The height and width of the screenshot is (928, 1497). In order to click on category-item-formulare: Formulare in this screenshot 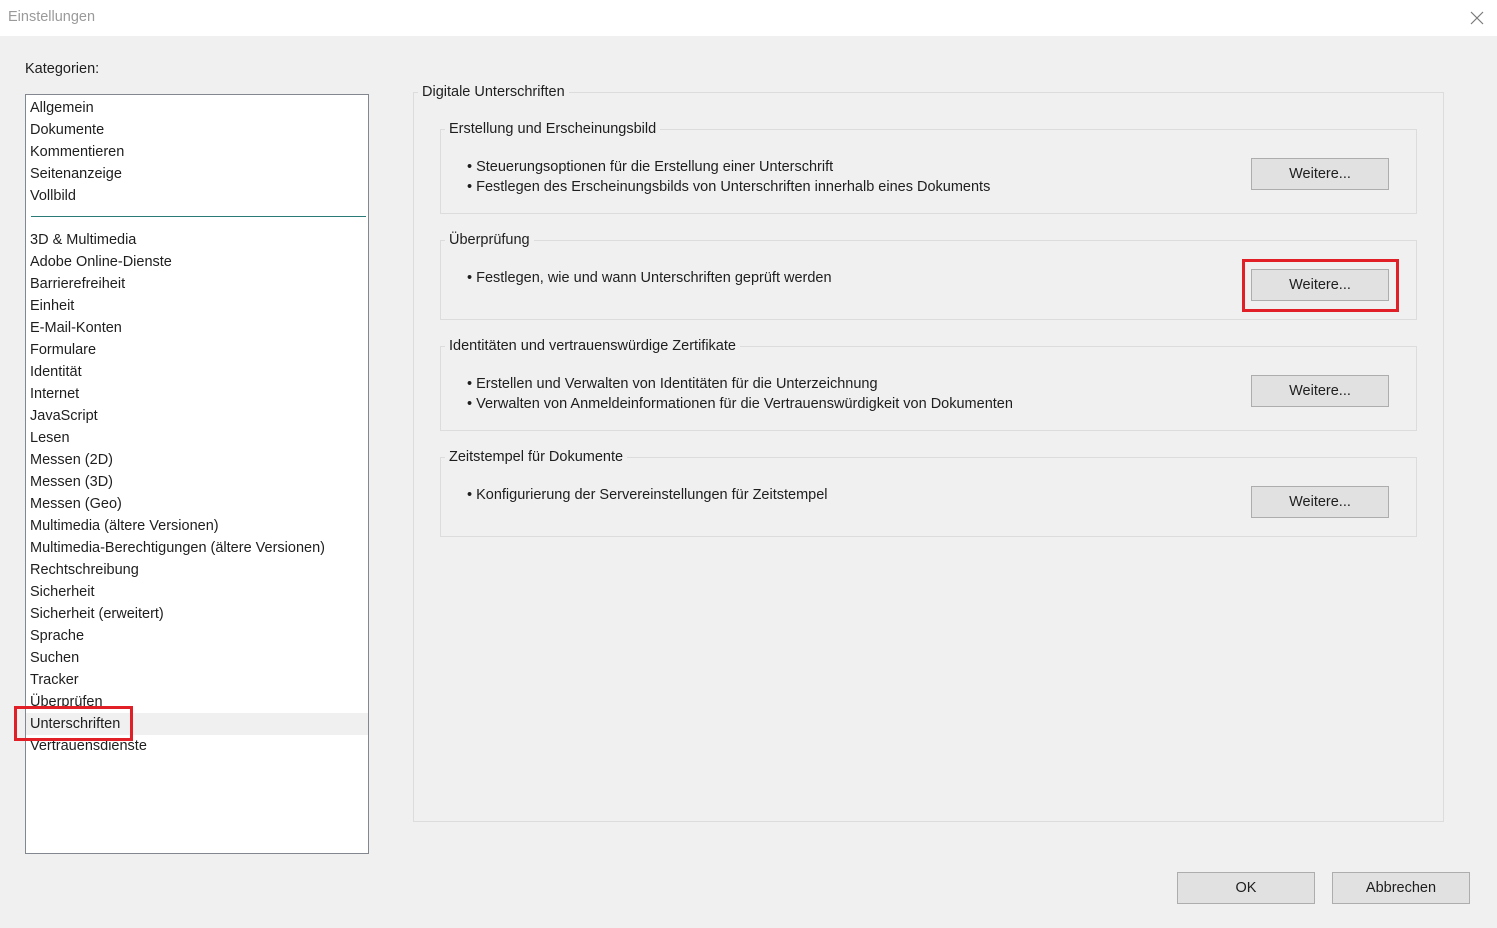, I will do `click(197, 350)`.